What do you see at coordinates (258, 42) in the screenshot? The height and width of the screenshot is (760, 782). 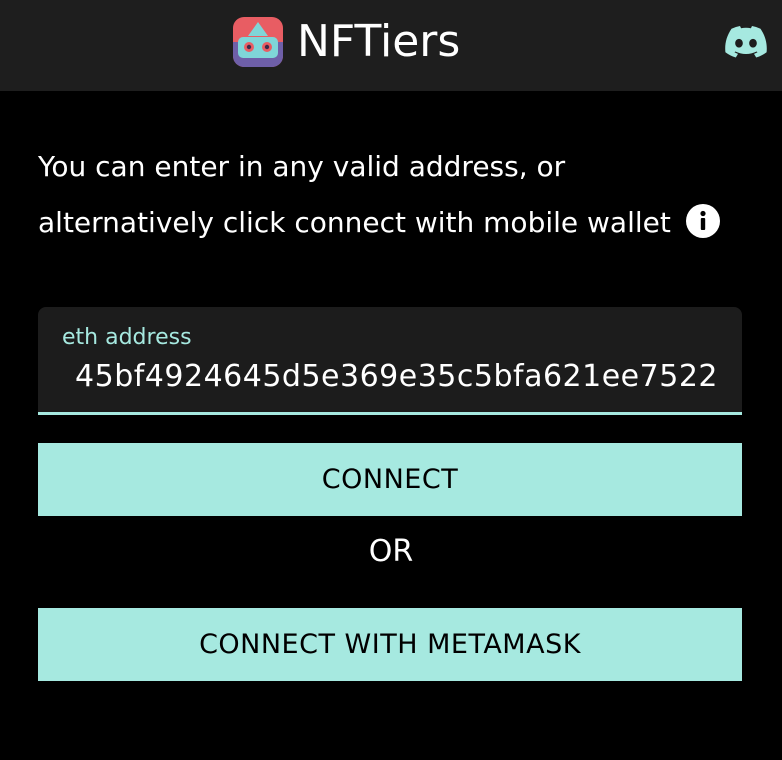 I see `robot-logo-icon` at bounding box center [258, 42].